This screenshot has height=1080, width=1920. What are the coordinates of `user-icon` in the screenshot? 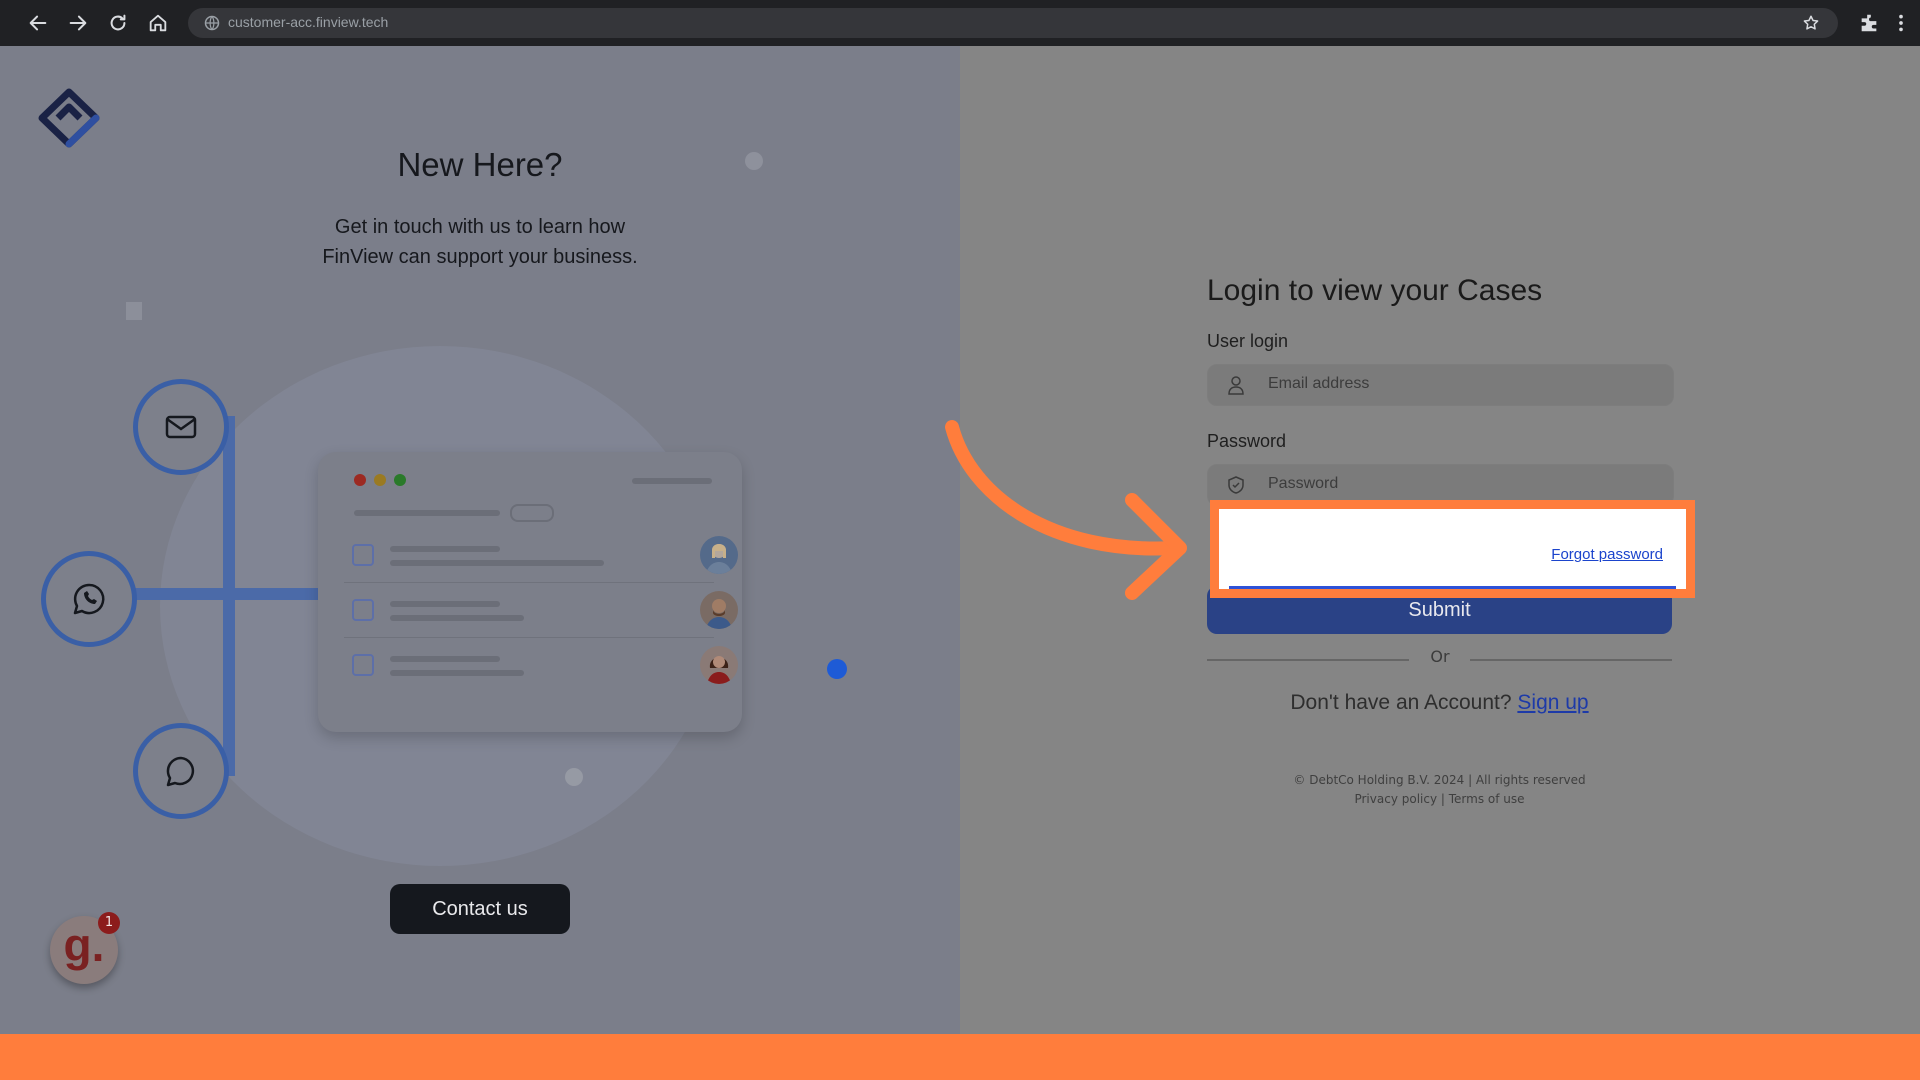 It's located at (1236, 385).